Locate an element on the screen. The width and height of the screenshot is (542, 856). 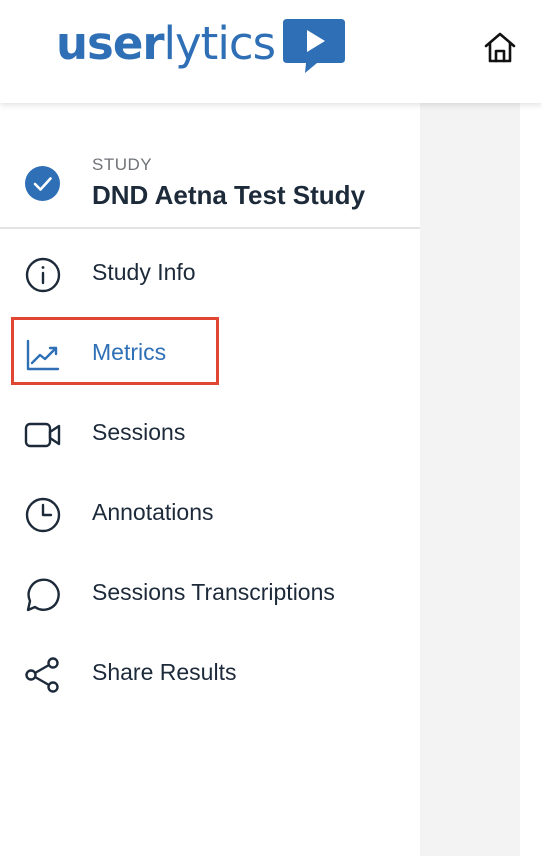
check-circle-icon is located at coordinates (42, 183).